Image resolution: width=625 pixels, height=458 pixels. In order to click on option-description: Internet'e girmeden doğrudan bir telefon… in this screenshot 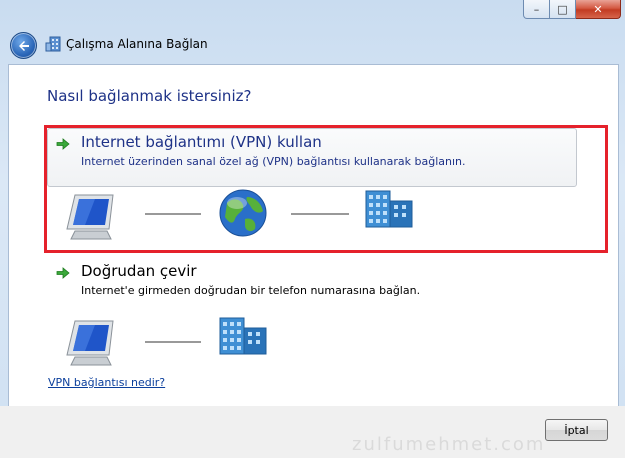, I will do `click(251, 290)`.